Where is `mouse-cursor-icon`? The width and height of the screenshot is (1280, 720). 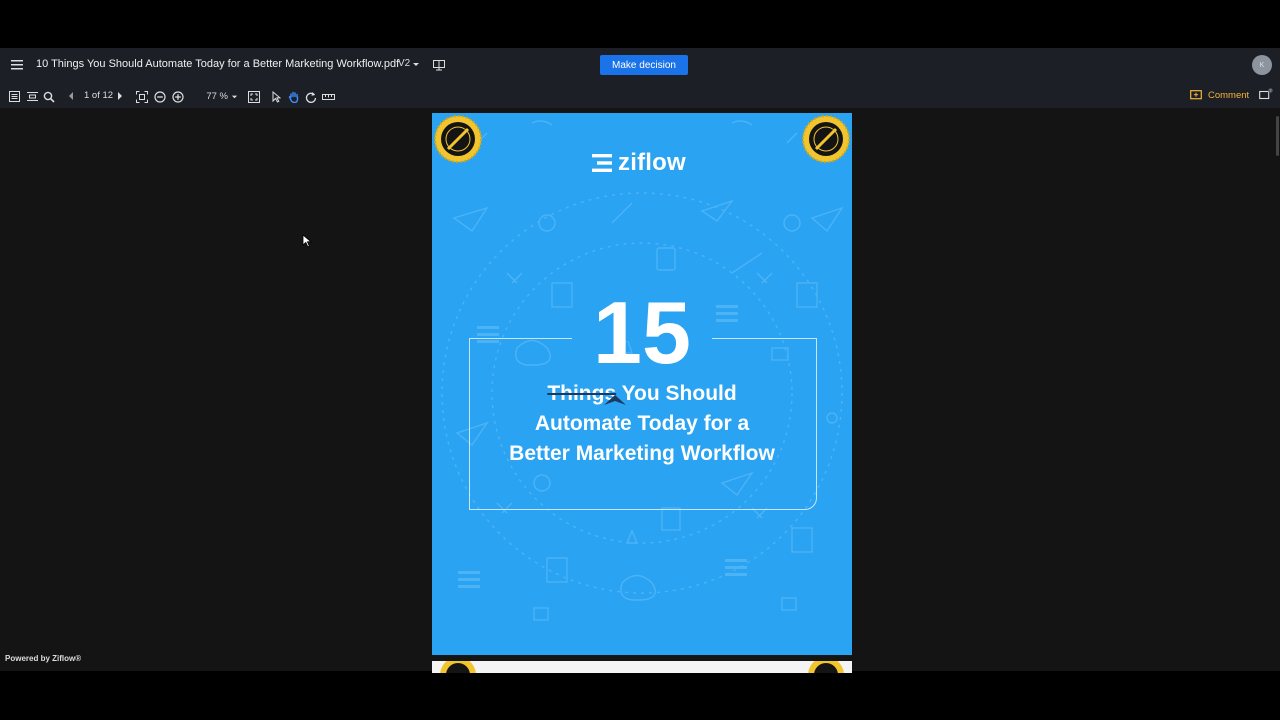 mouse-cursor-icon is located at coordinates (307, 241).